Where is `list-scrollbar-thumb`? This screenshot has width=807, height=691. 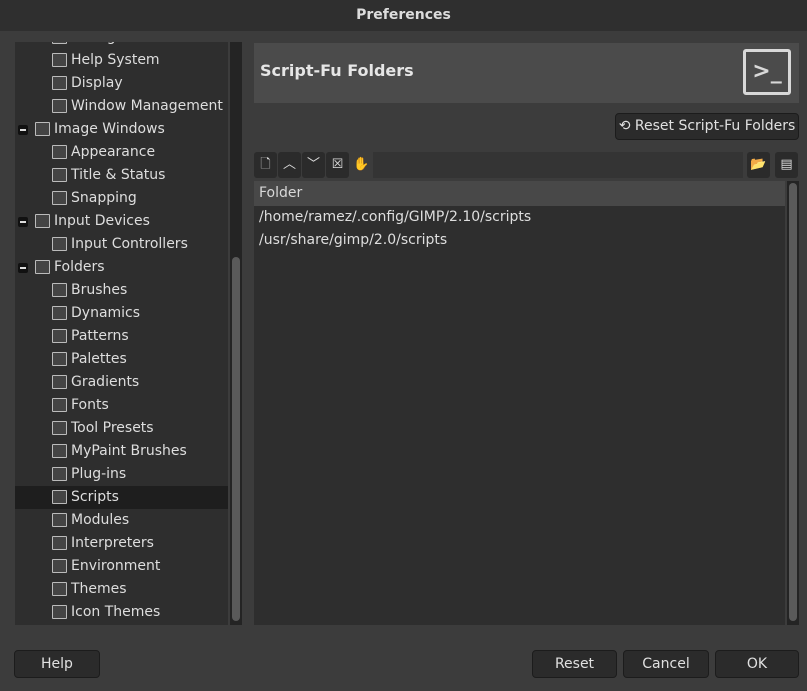 list-scrollbar-thumb is located at coordinates (793, 402).